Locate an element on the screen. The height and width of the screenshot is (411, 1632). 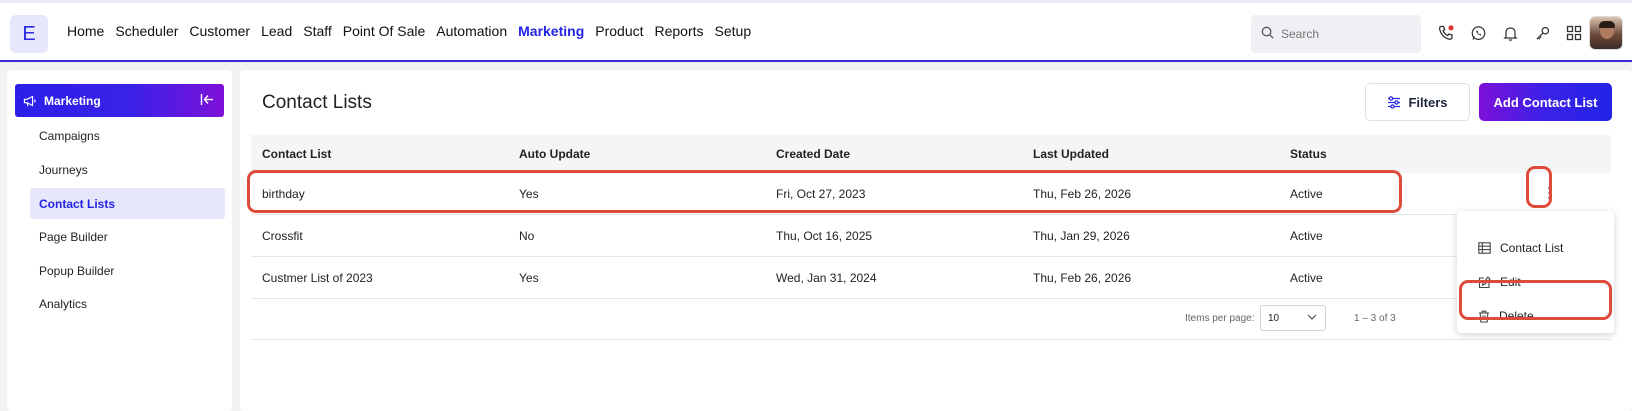
sidebar-item-journeys: Journeys is located at coordinates (127, 169).